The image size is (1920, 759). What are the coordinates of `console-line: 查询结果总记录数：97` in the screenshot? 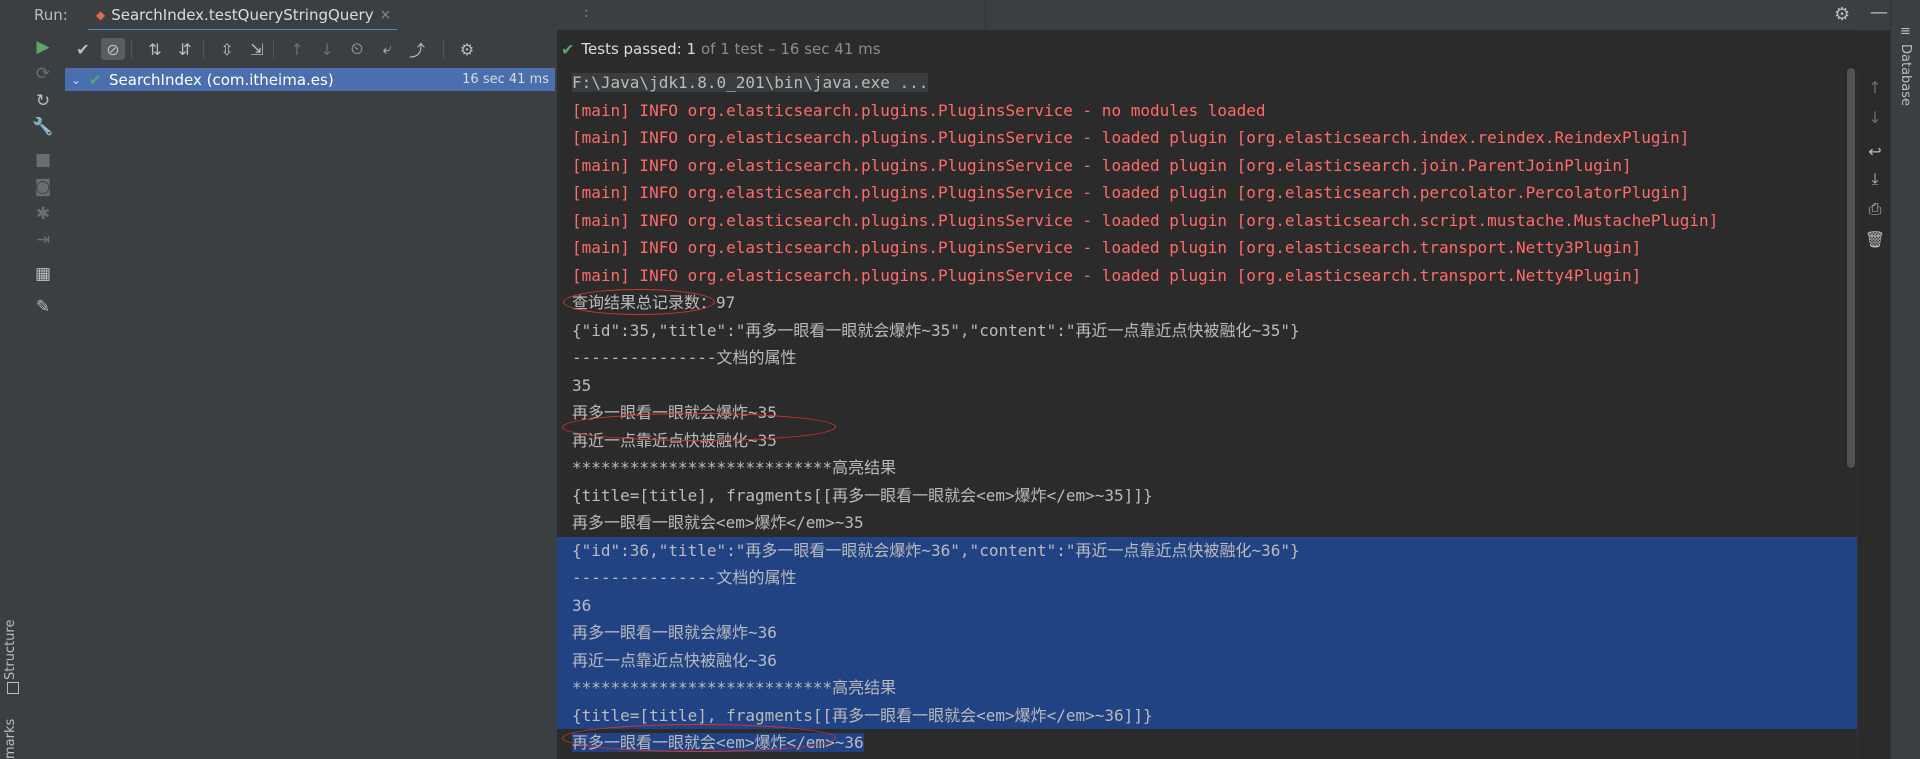 It's located at (654, 302).